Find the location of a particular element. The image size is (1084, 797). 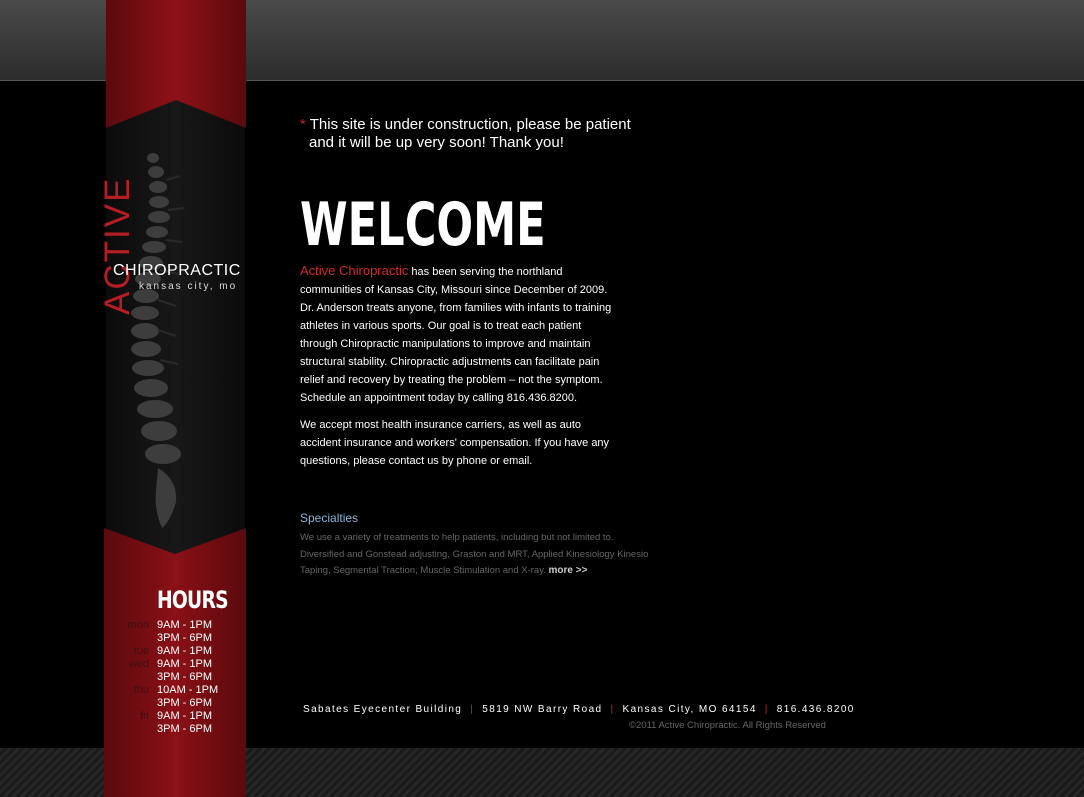

footer-phone: 816.436.8200 is located at coordinates (815, 709).